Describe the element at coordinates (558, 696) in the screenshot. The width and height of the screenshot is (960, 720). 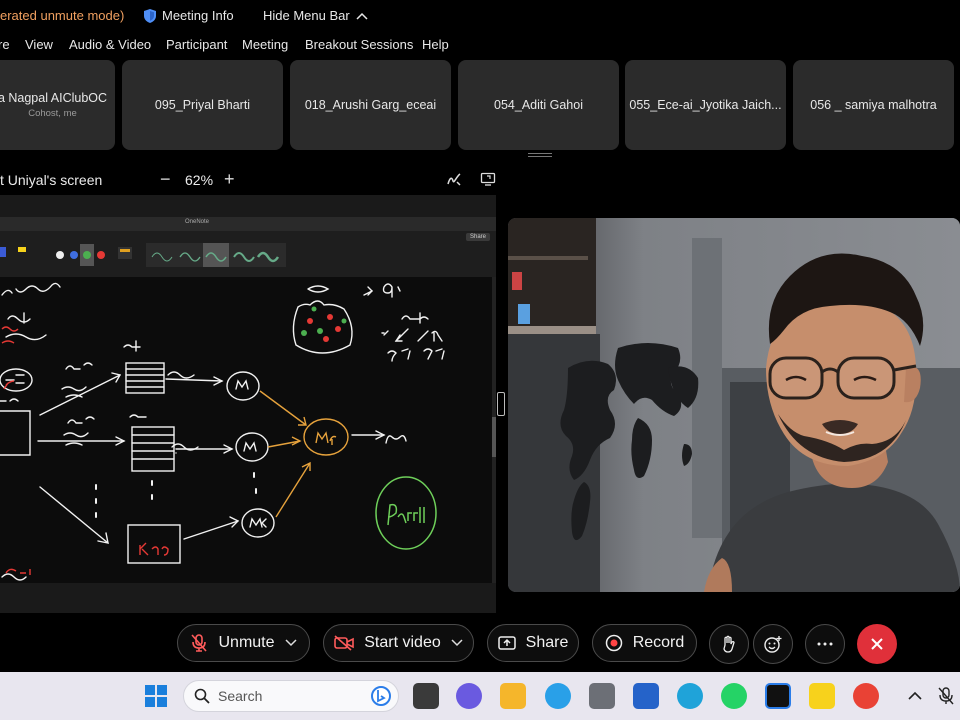
I see `help-app-icon` at that location.